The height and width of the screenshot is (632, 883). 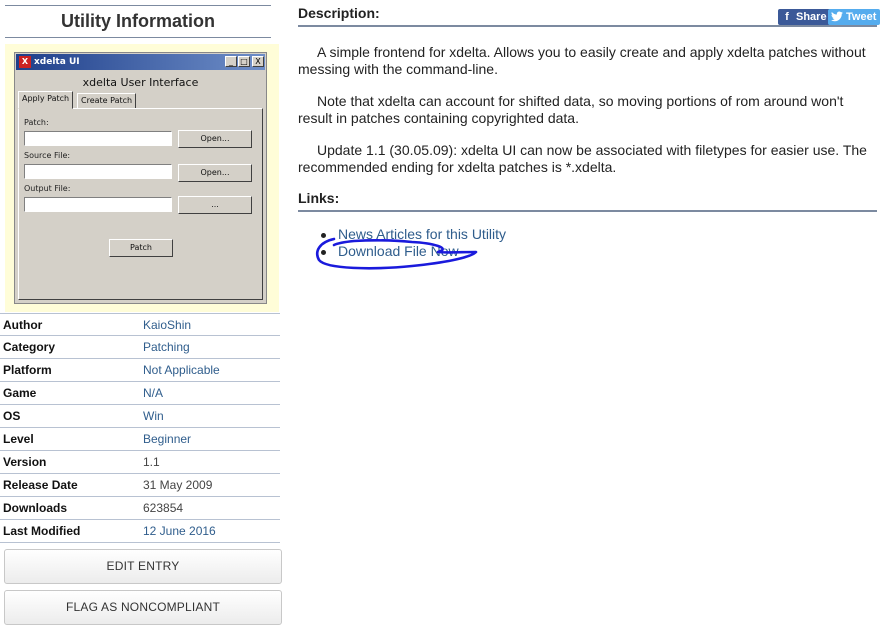 I want to click on screenshot-tab-create: Create Patch, so click(x=107, y=101).